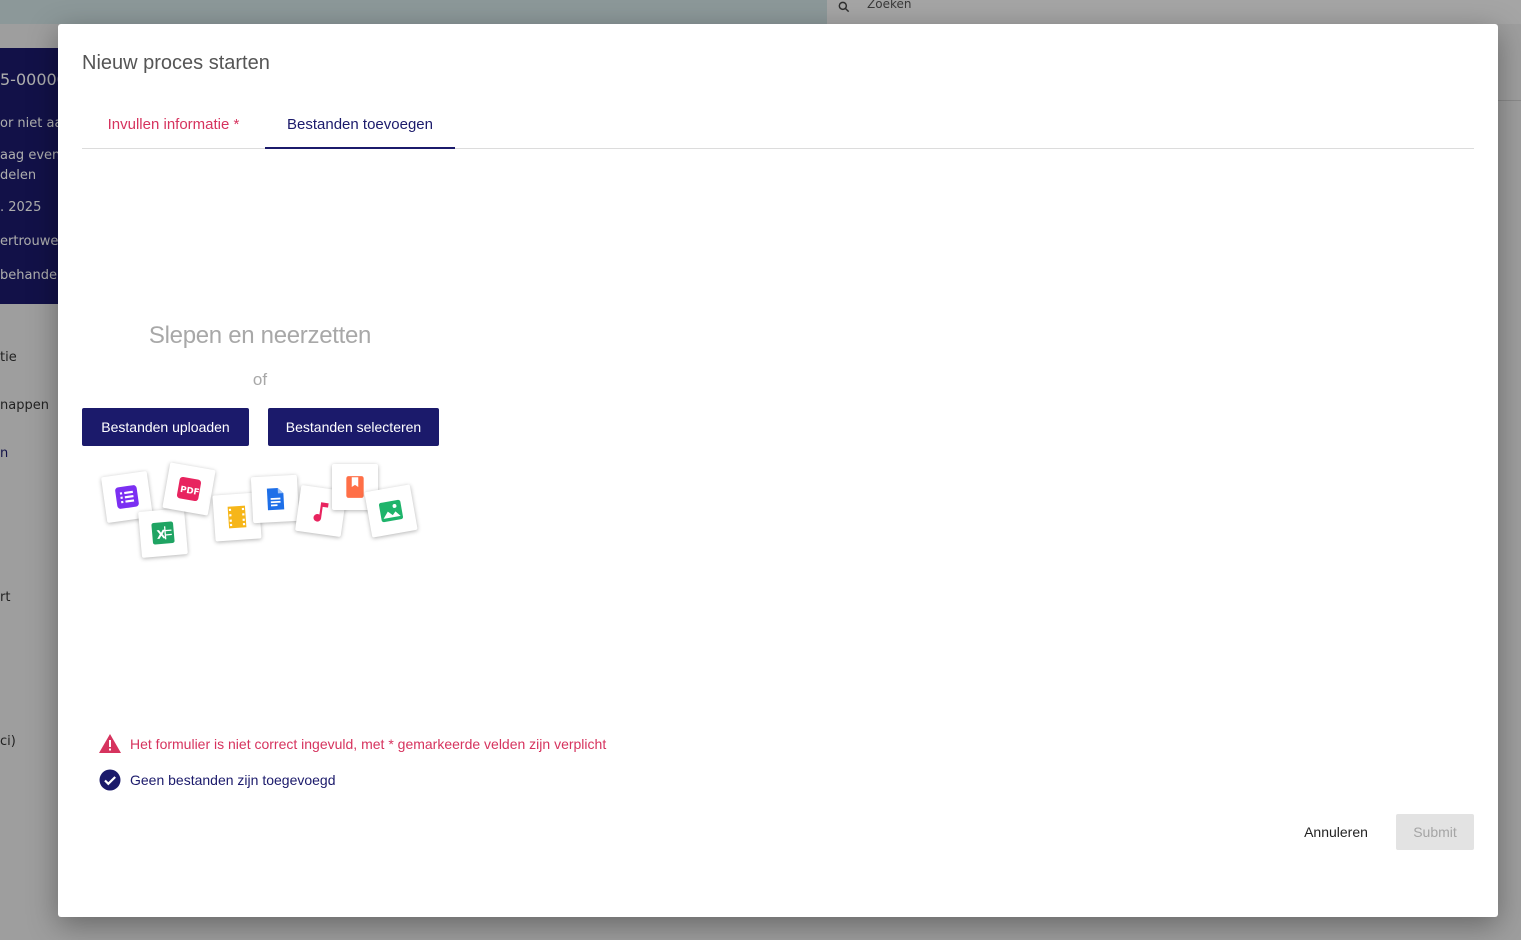 The height and width of the screenshot is (940, 1521). What do you see at coordinates (110, 743) in the screenshot?
I see `warning-icon` at bounding box center [110, 743].